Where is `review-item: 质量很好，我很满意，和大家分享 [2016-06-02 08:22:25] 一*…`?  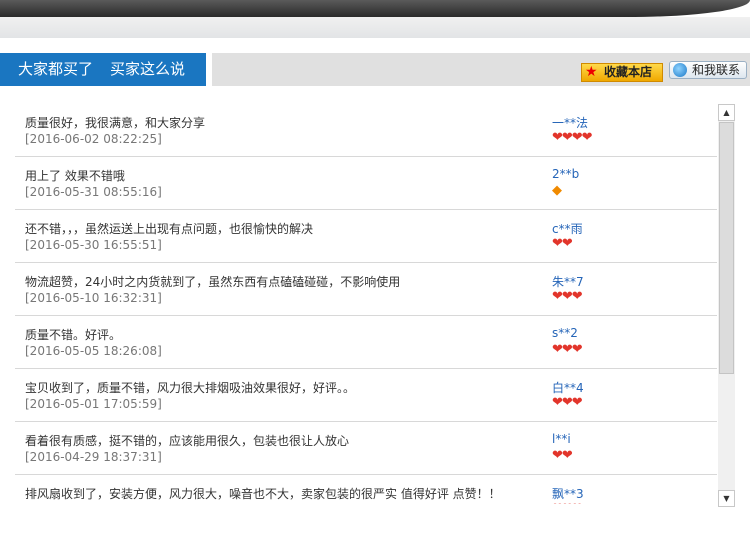
review-item: 质量很好，我很满意，和大家分享 [2016-06-02 08:22:25] 一*… is located at coordinates (366, 130).